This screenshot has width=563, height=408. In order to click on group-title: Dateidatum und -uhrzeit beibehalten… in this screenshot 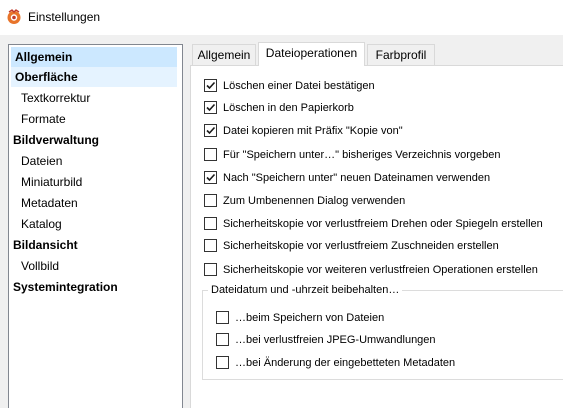, I will do `click(305, 290)`.